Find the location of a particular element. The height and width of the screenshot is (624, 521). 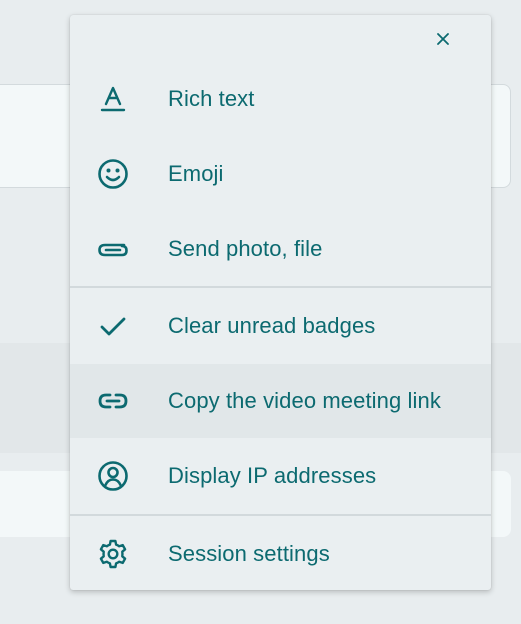

close-button is located at coordinates (443, 39).